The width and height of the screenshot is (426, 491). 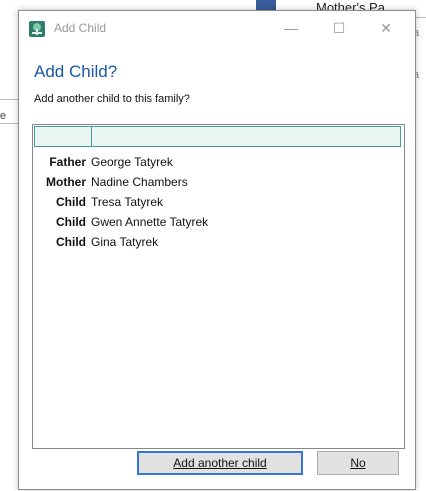 What do you see at coordinates (139, 182) in the screenshot?
I see `member-name: Nadine Chambers` at bounding box center [139, 182].